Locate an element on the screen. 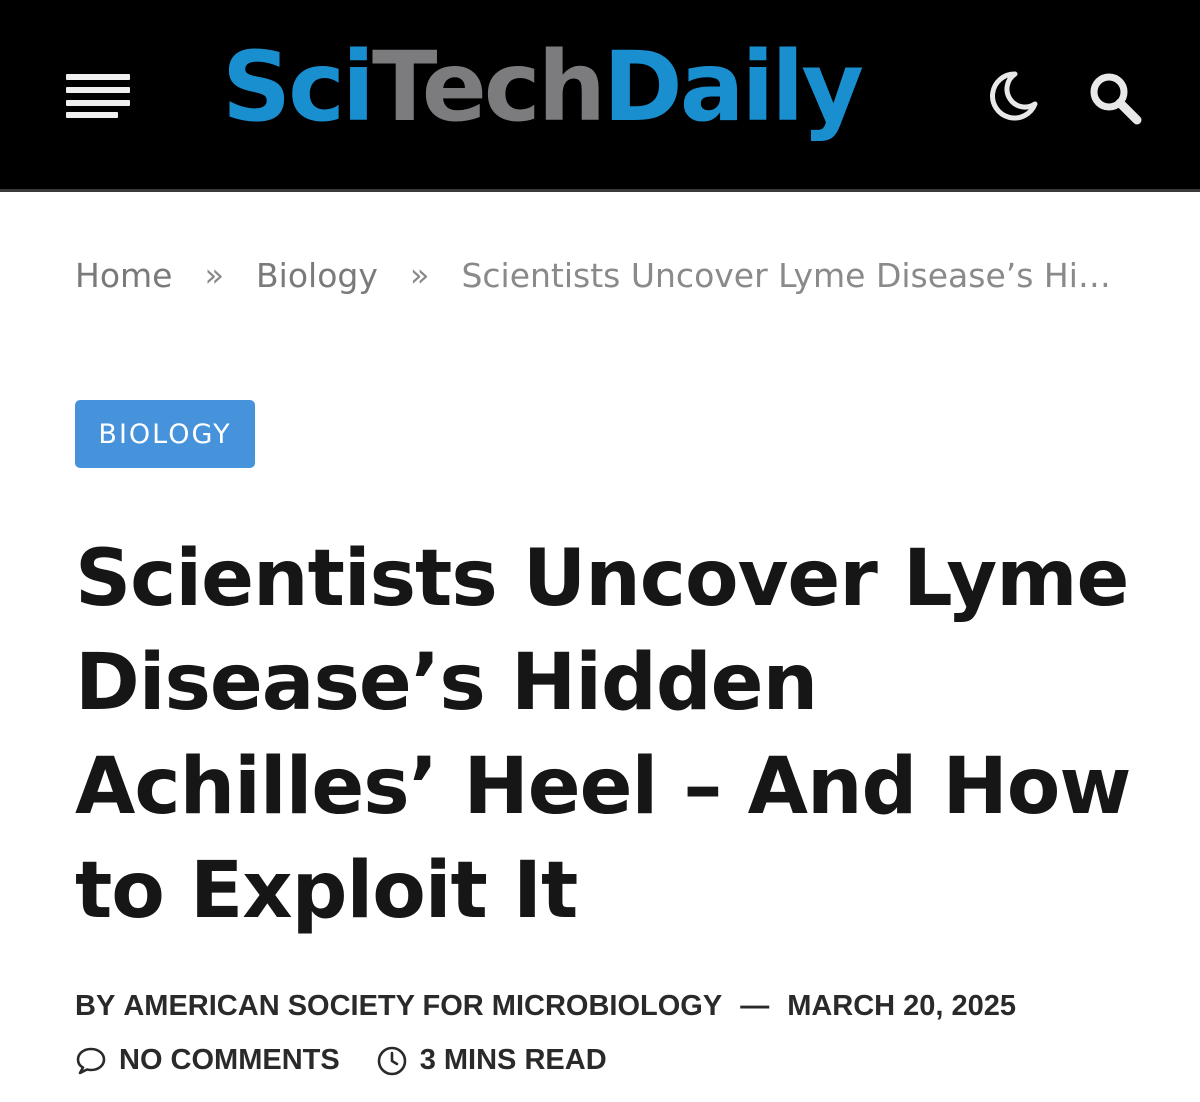  category-badge: BIOLOGY is located at coordinates (165, 434).